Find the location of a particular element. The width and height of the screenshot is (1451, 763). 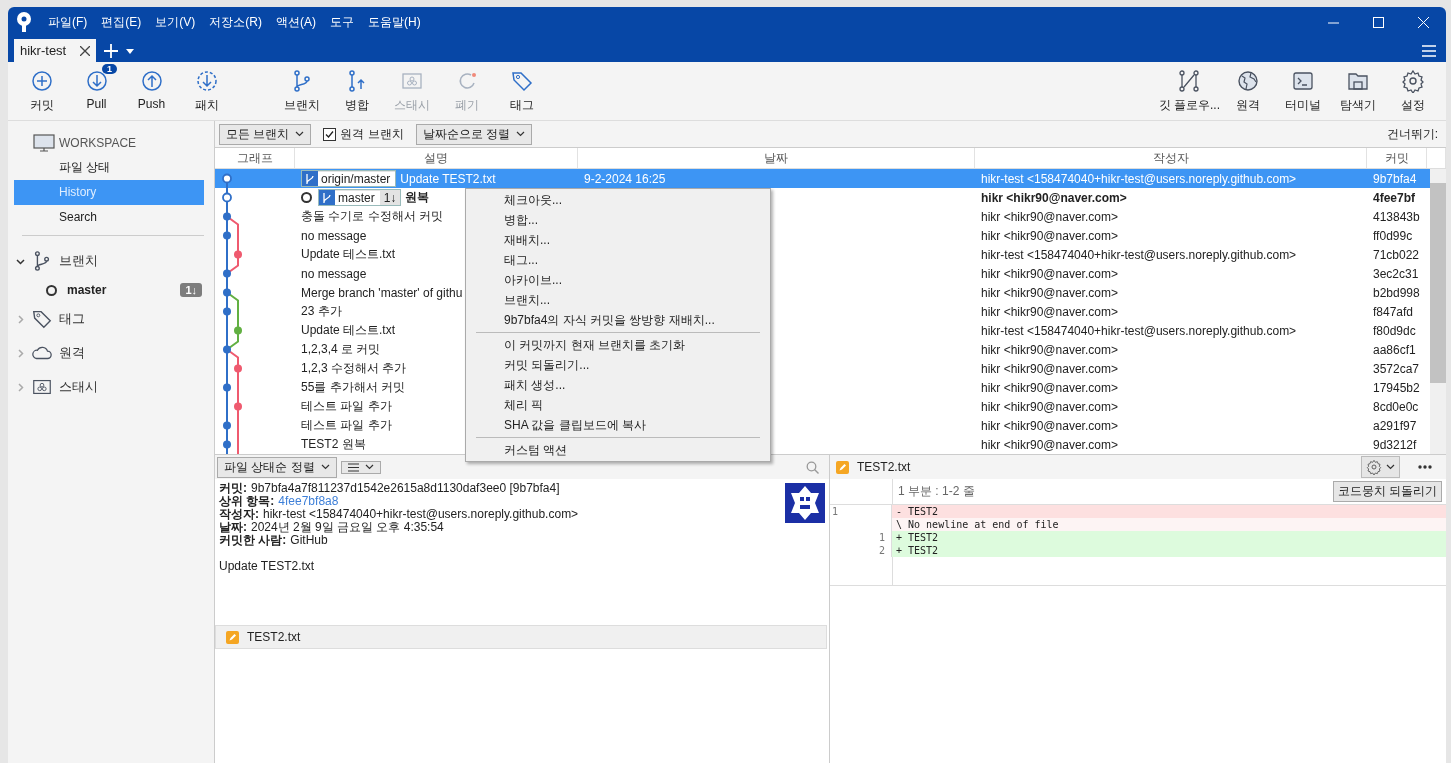

commit-description: Update TEST2.txt is located at coordinates (448, 178).